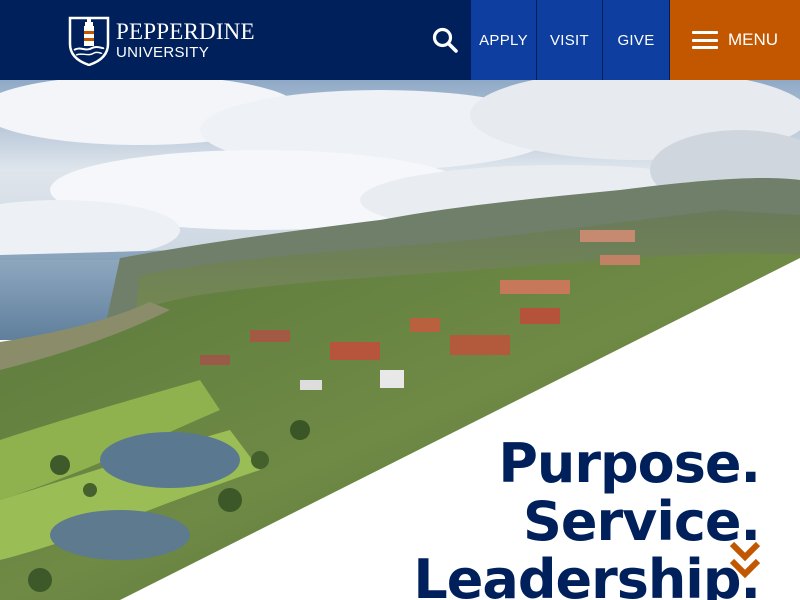 Image resolution: width=800 pixels, height=600 pixels. What do you see at coordinates (163, 52) in the screenshot?
I see `logo-sub: UNIVERSITY` at bounding box center [163, 52].